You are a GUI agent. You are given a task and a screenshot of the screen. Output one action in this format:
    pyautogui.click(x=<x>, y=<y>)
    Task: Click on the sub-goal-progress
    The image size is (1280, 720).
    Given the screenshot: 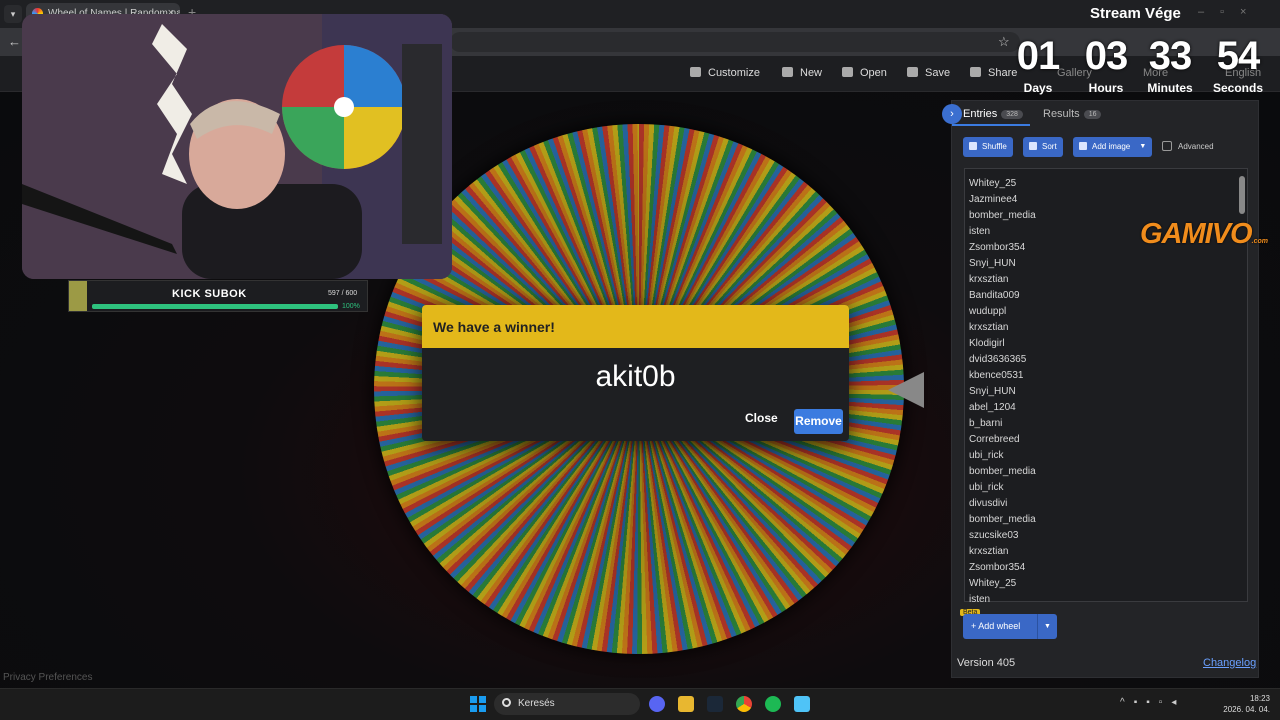 What is the action you would take?
    pyautogui.click(x=215, y=306)
    